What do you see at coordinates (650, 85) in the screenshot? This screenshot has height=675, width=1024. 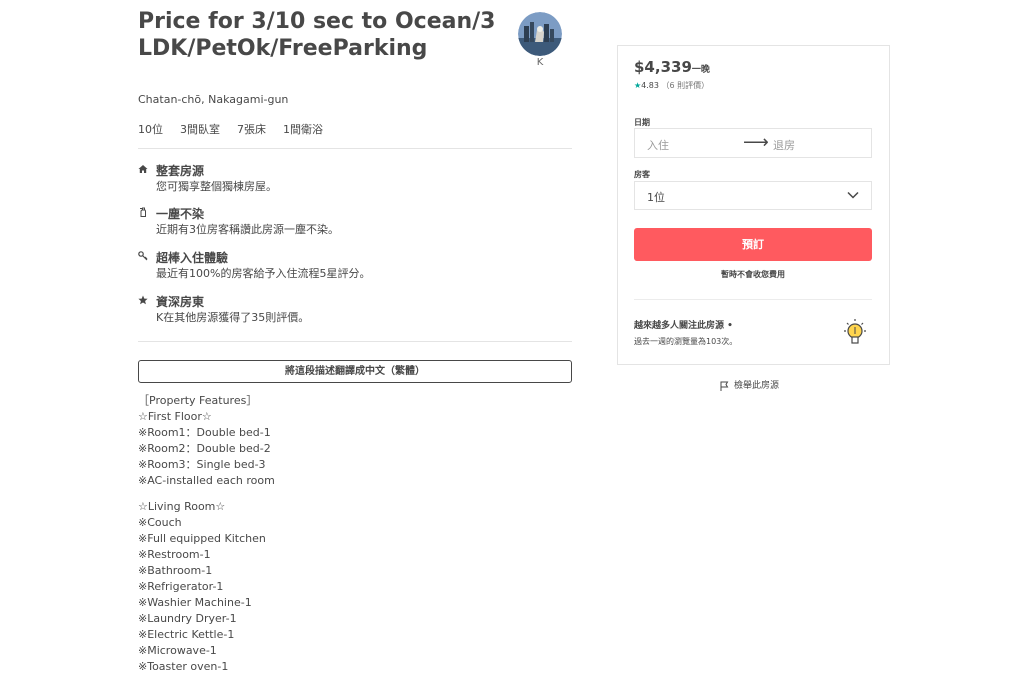 I see `rating-value: 4.83` at bounding box center [650, 85].